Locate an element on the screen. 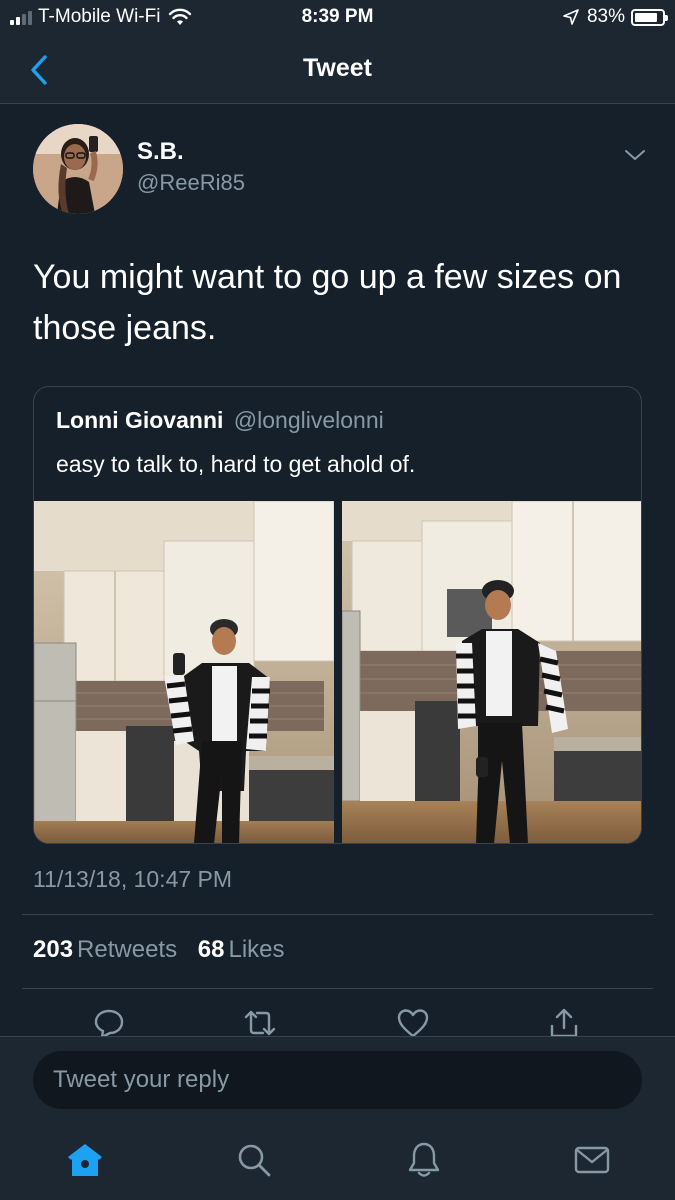 This screenshot has width=675, height=1200. author-name: S.B. is located at coordinates (160, 152).